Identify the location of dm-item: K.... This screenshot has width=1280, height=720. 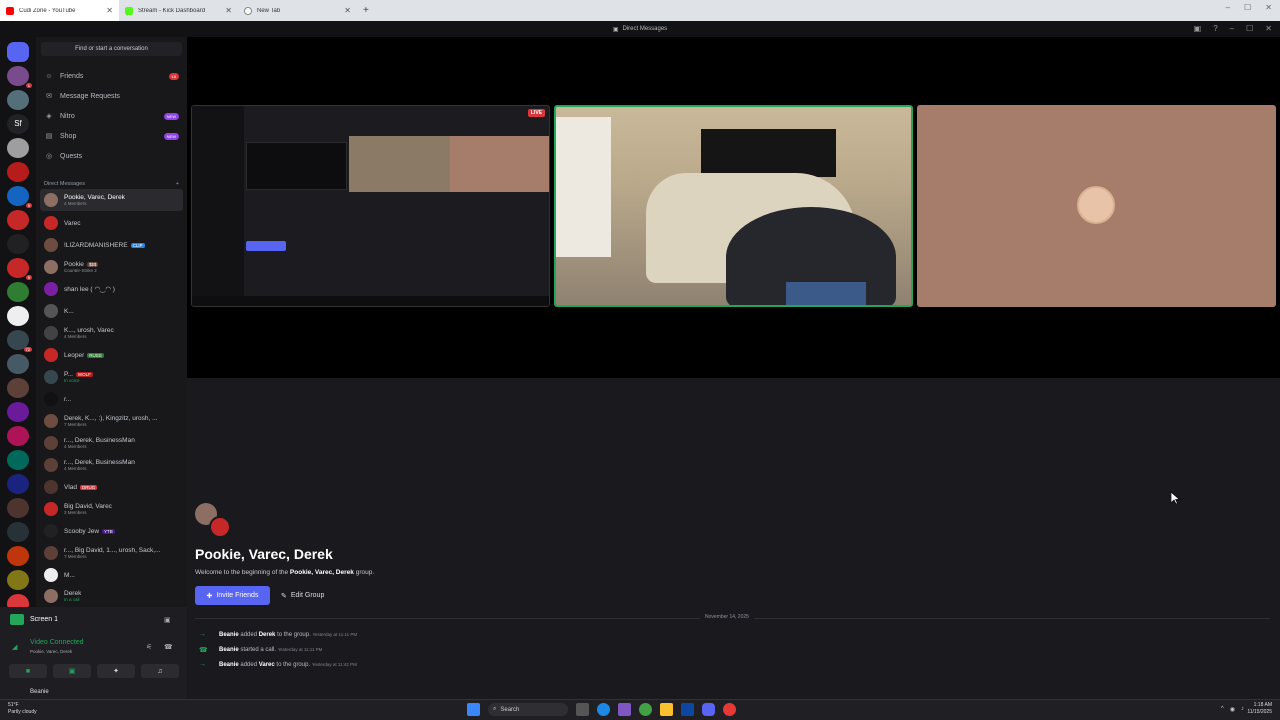
(111, 311).